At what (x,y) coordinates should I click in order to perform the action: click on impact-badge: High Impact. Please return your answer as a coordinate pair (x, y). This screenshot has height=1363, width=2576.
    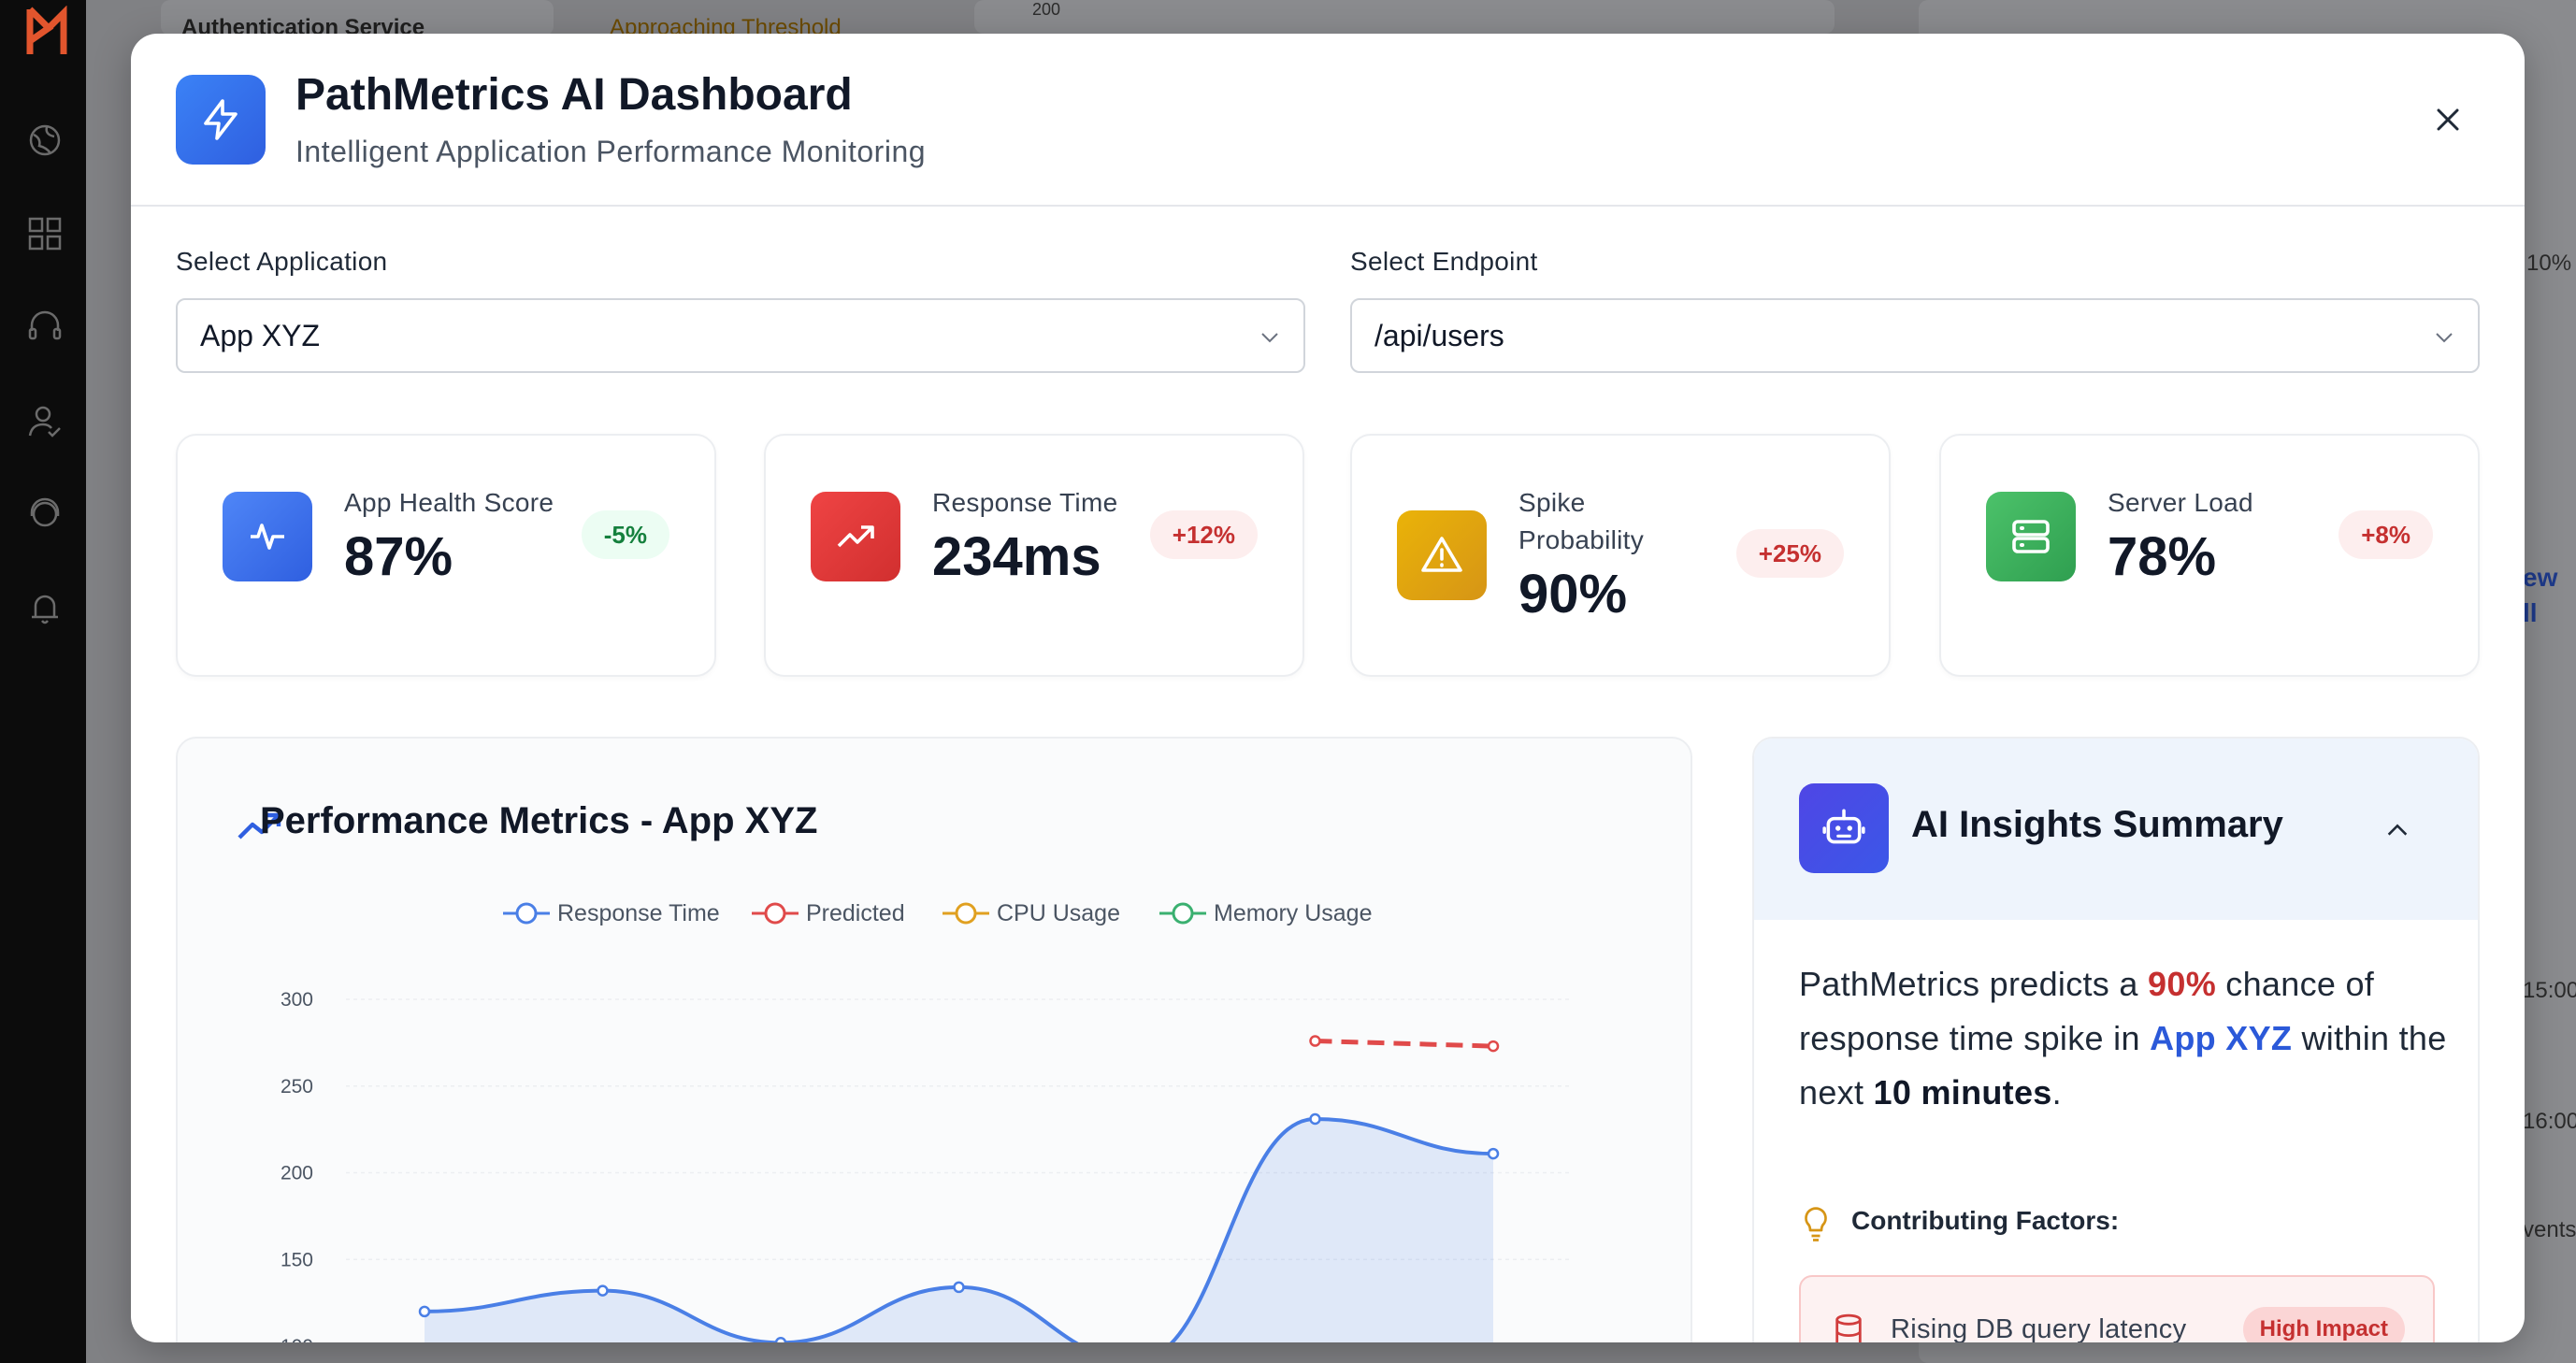
    Looking at the image, I should click on (2324, 1324).